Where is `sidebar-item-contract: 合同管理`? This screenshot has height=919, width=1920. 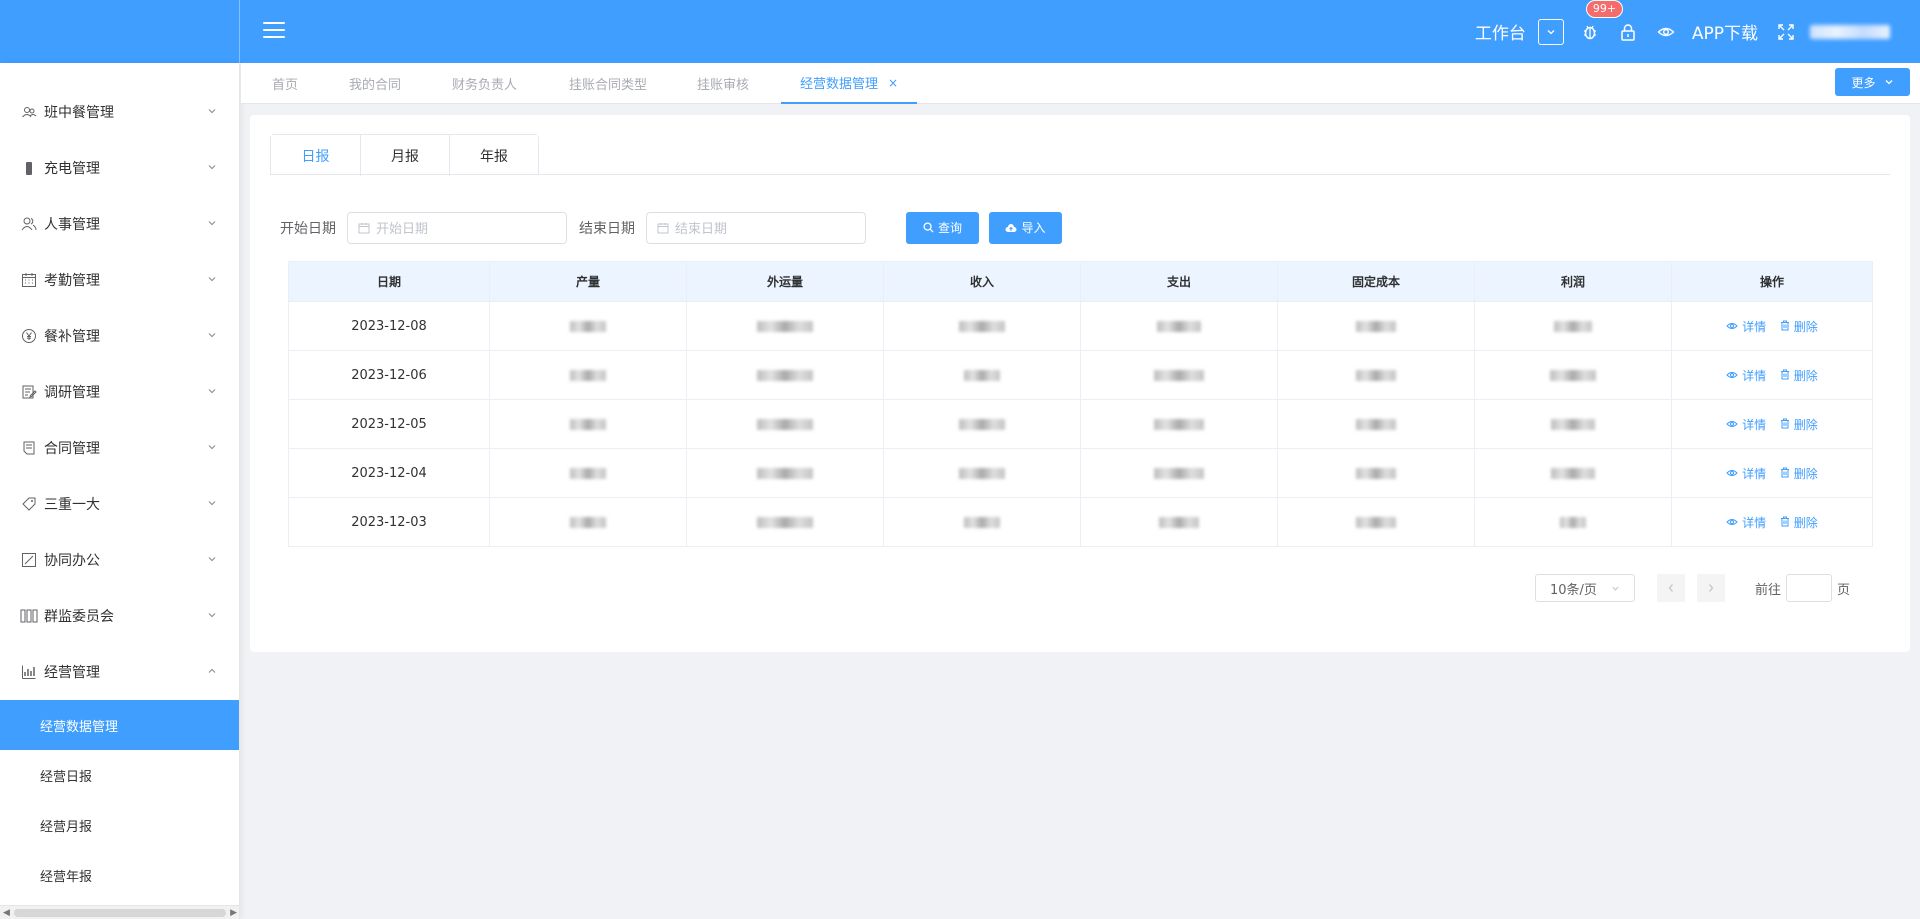
sidebar-item-contract: 合同管理 is located at coordinates (119, 448).